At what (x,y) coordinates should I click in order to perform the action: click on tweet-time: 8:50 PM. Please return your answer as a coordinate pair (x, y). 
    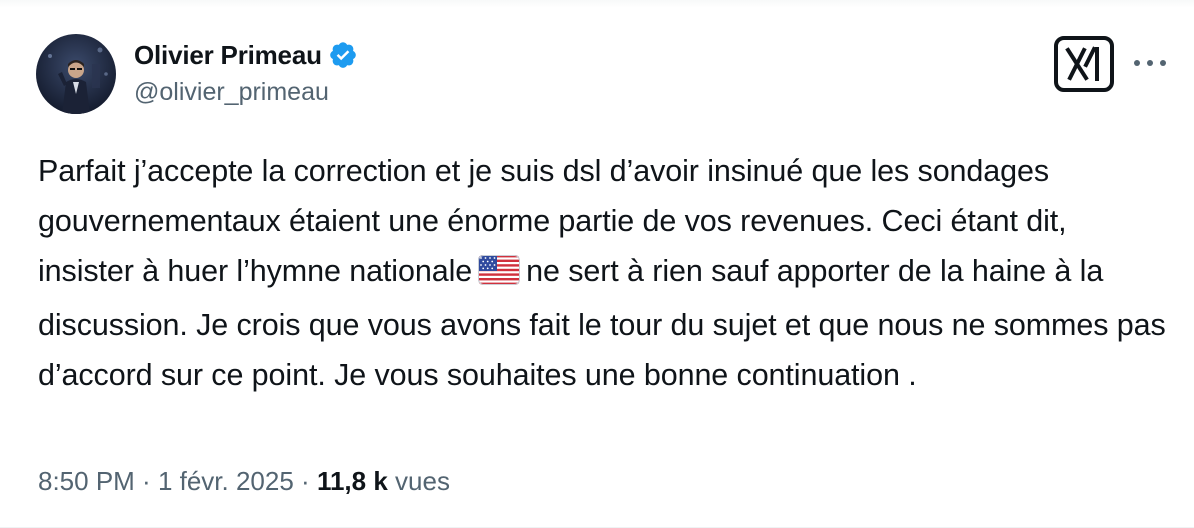
    Looking at the image, I should click on (86, 481).